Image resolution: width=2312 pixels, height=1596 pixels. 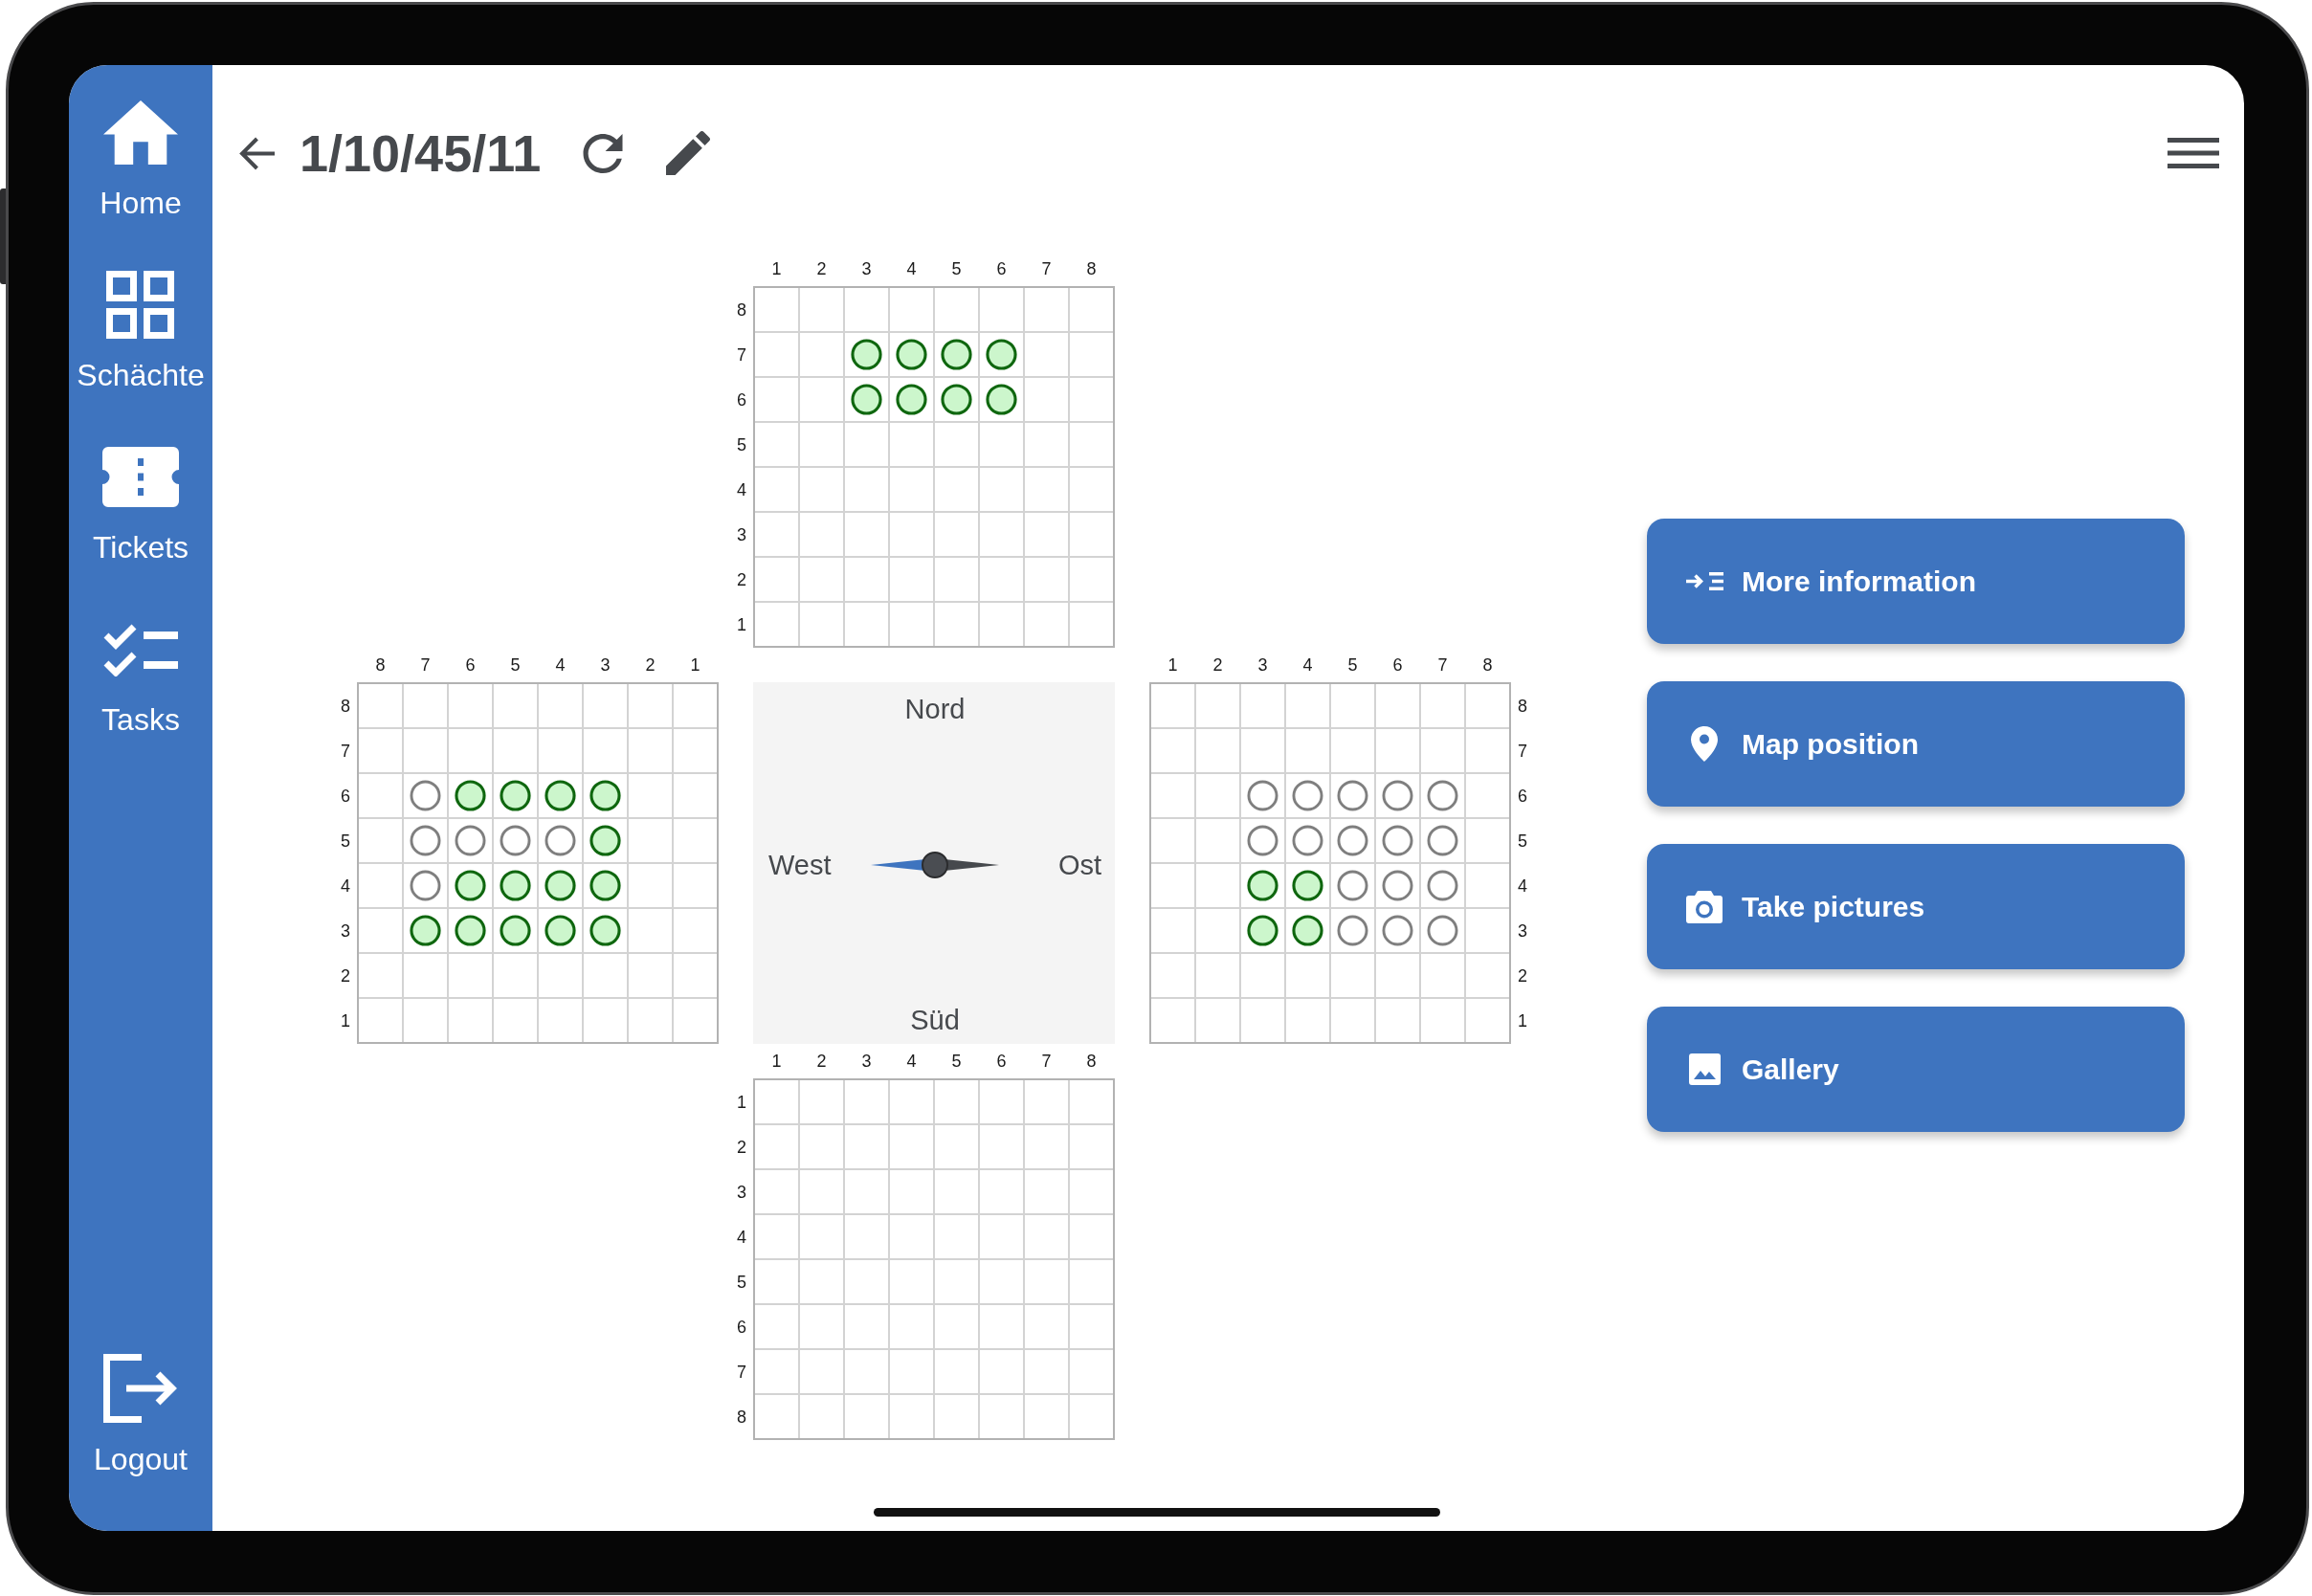 What do you see at coordinates (1916, 581) in the screenshot?
I see `action-button: More information` at bounding box center [1916, 581].